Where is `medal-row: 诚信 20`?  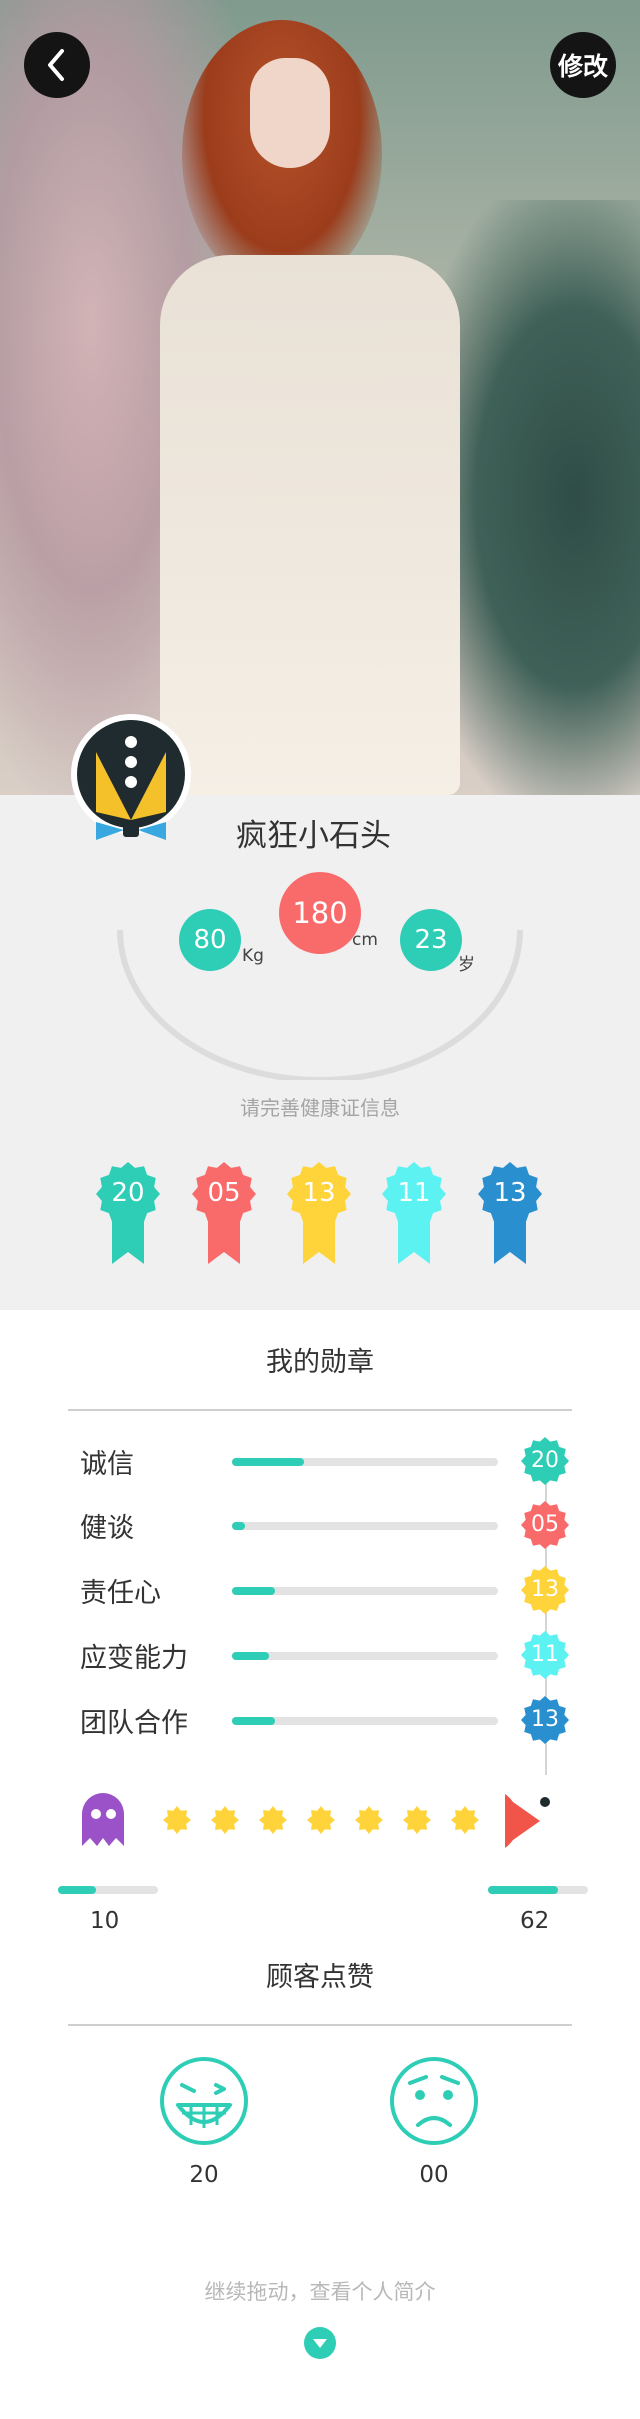 medal-row: 诚信 20 is located at coordinates (320, 1461).